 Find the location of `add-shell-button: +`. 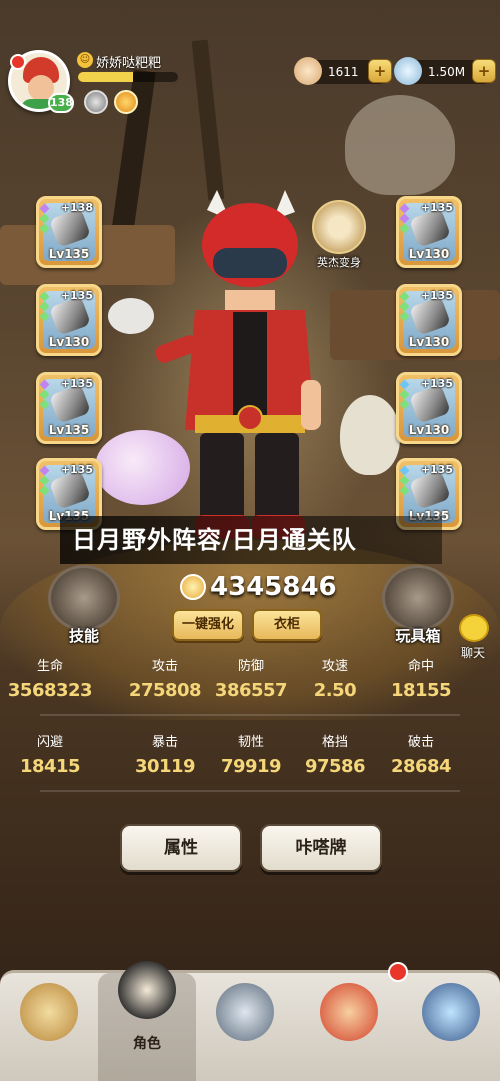

add-shell-button: + is located at coordinates (380, 71).